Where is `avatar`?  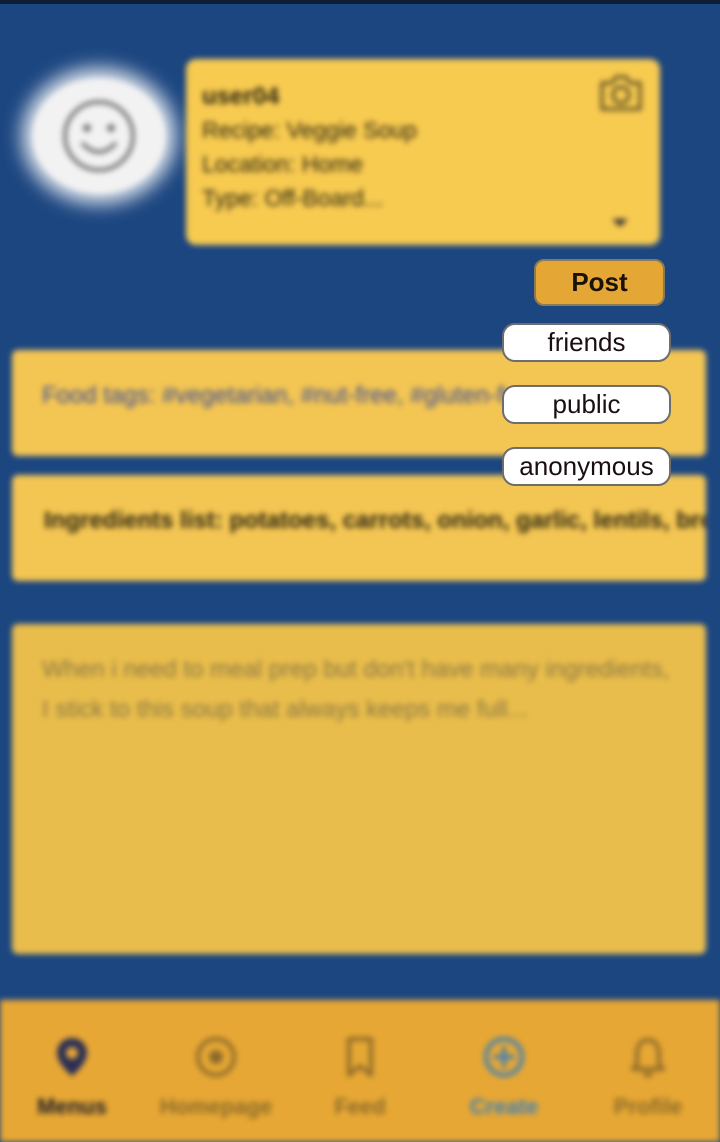
avatar is located at coordinates (99, 136).